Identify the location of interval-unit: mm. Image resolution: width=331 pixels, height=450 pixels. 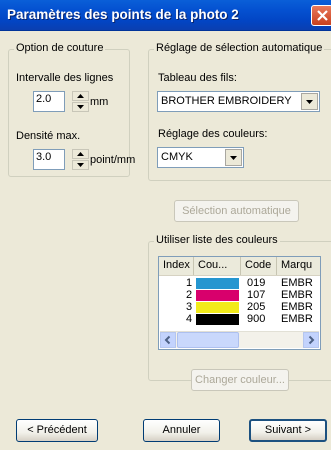
(99, 102).